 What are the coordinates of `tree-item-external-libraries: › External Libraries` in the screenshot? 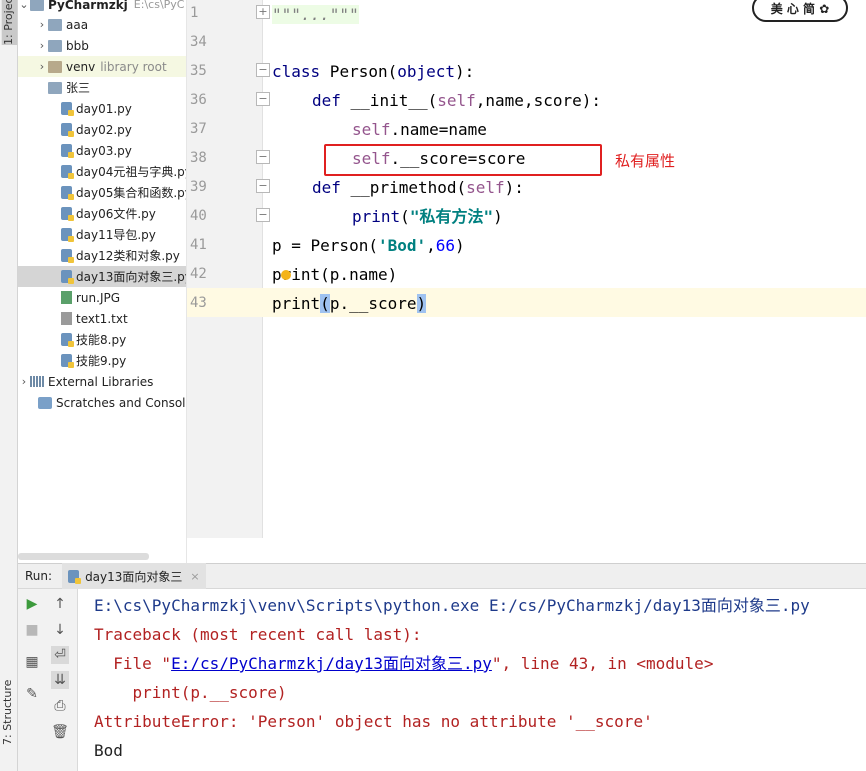 It's located at (102, 381).